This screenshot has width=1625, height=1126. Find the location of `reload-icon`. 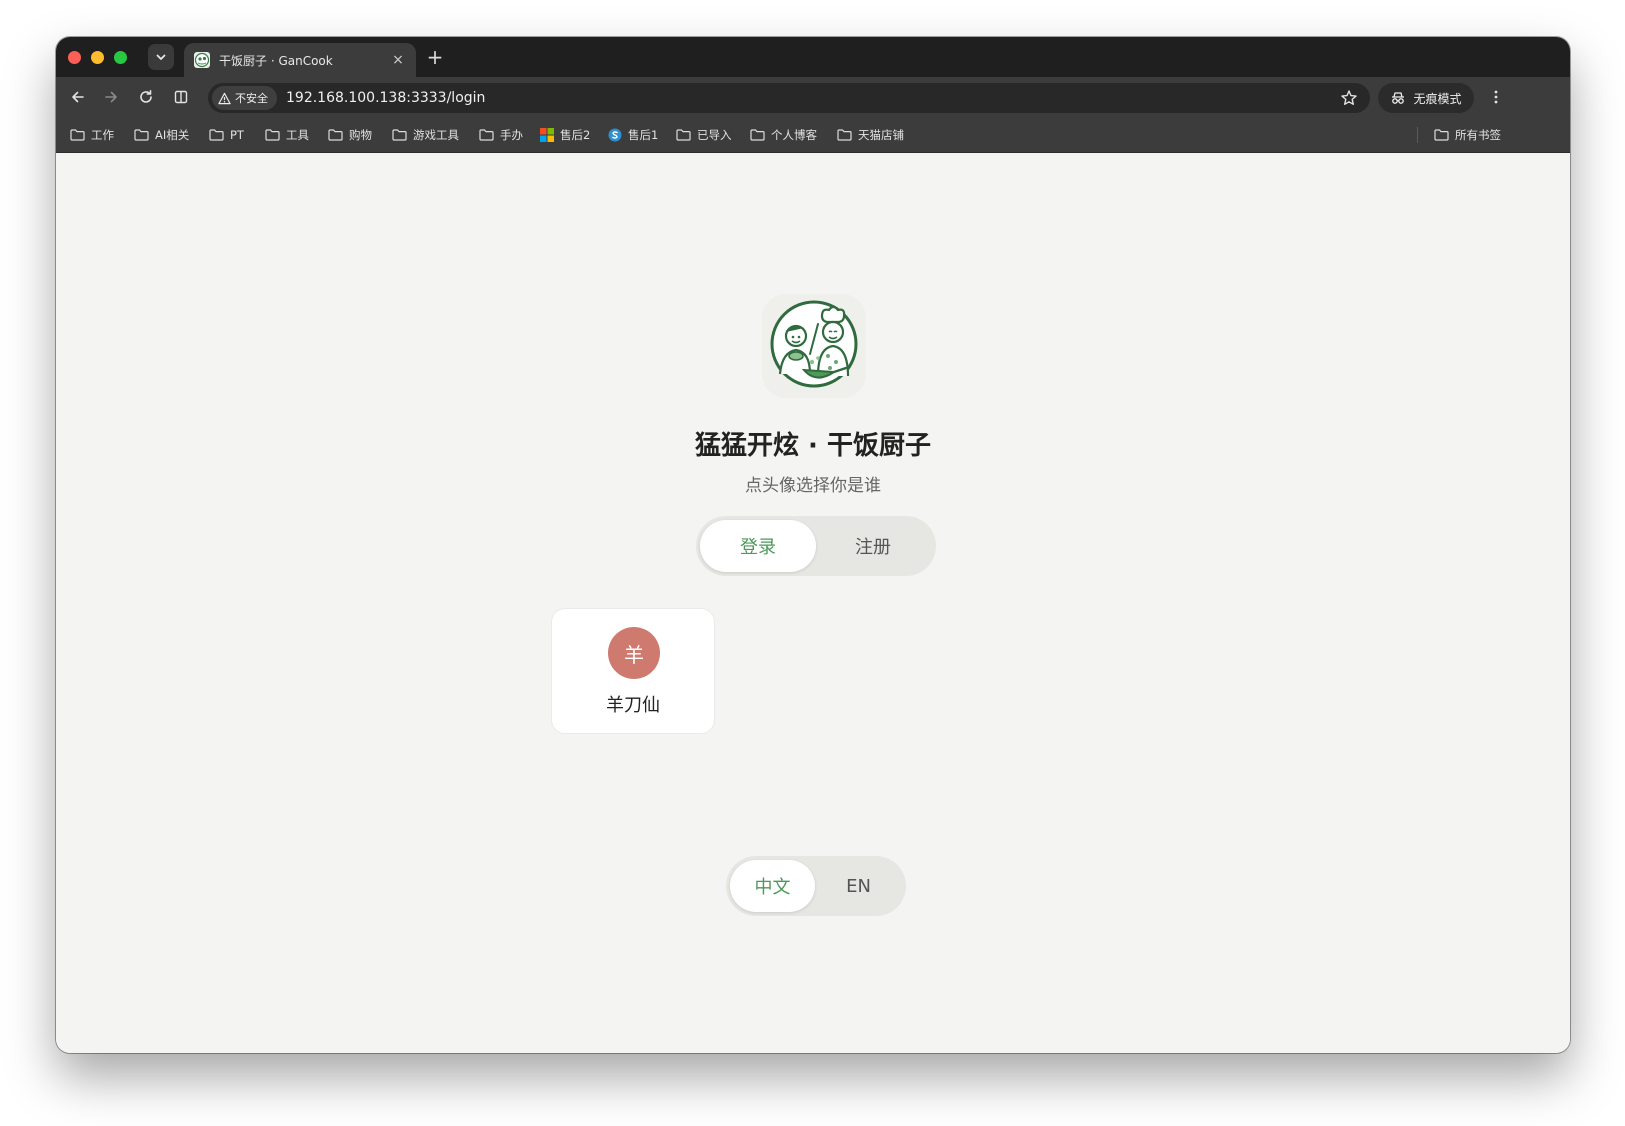

reload-icon is located at coordinates (146, 96).